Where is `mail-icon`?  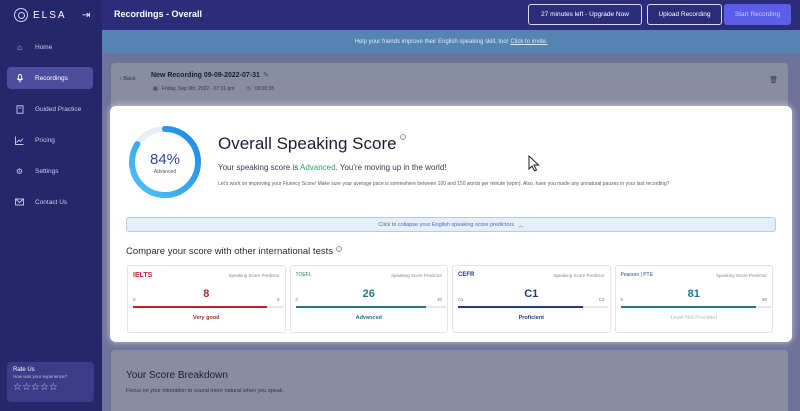 mail-icon is located at coordinates (19, 202).